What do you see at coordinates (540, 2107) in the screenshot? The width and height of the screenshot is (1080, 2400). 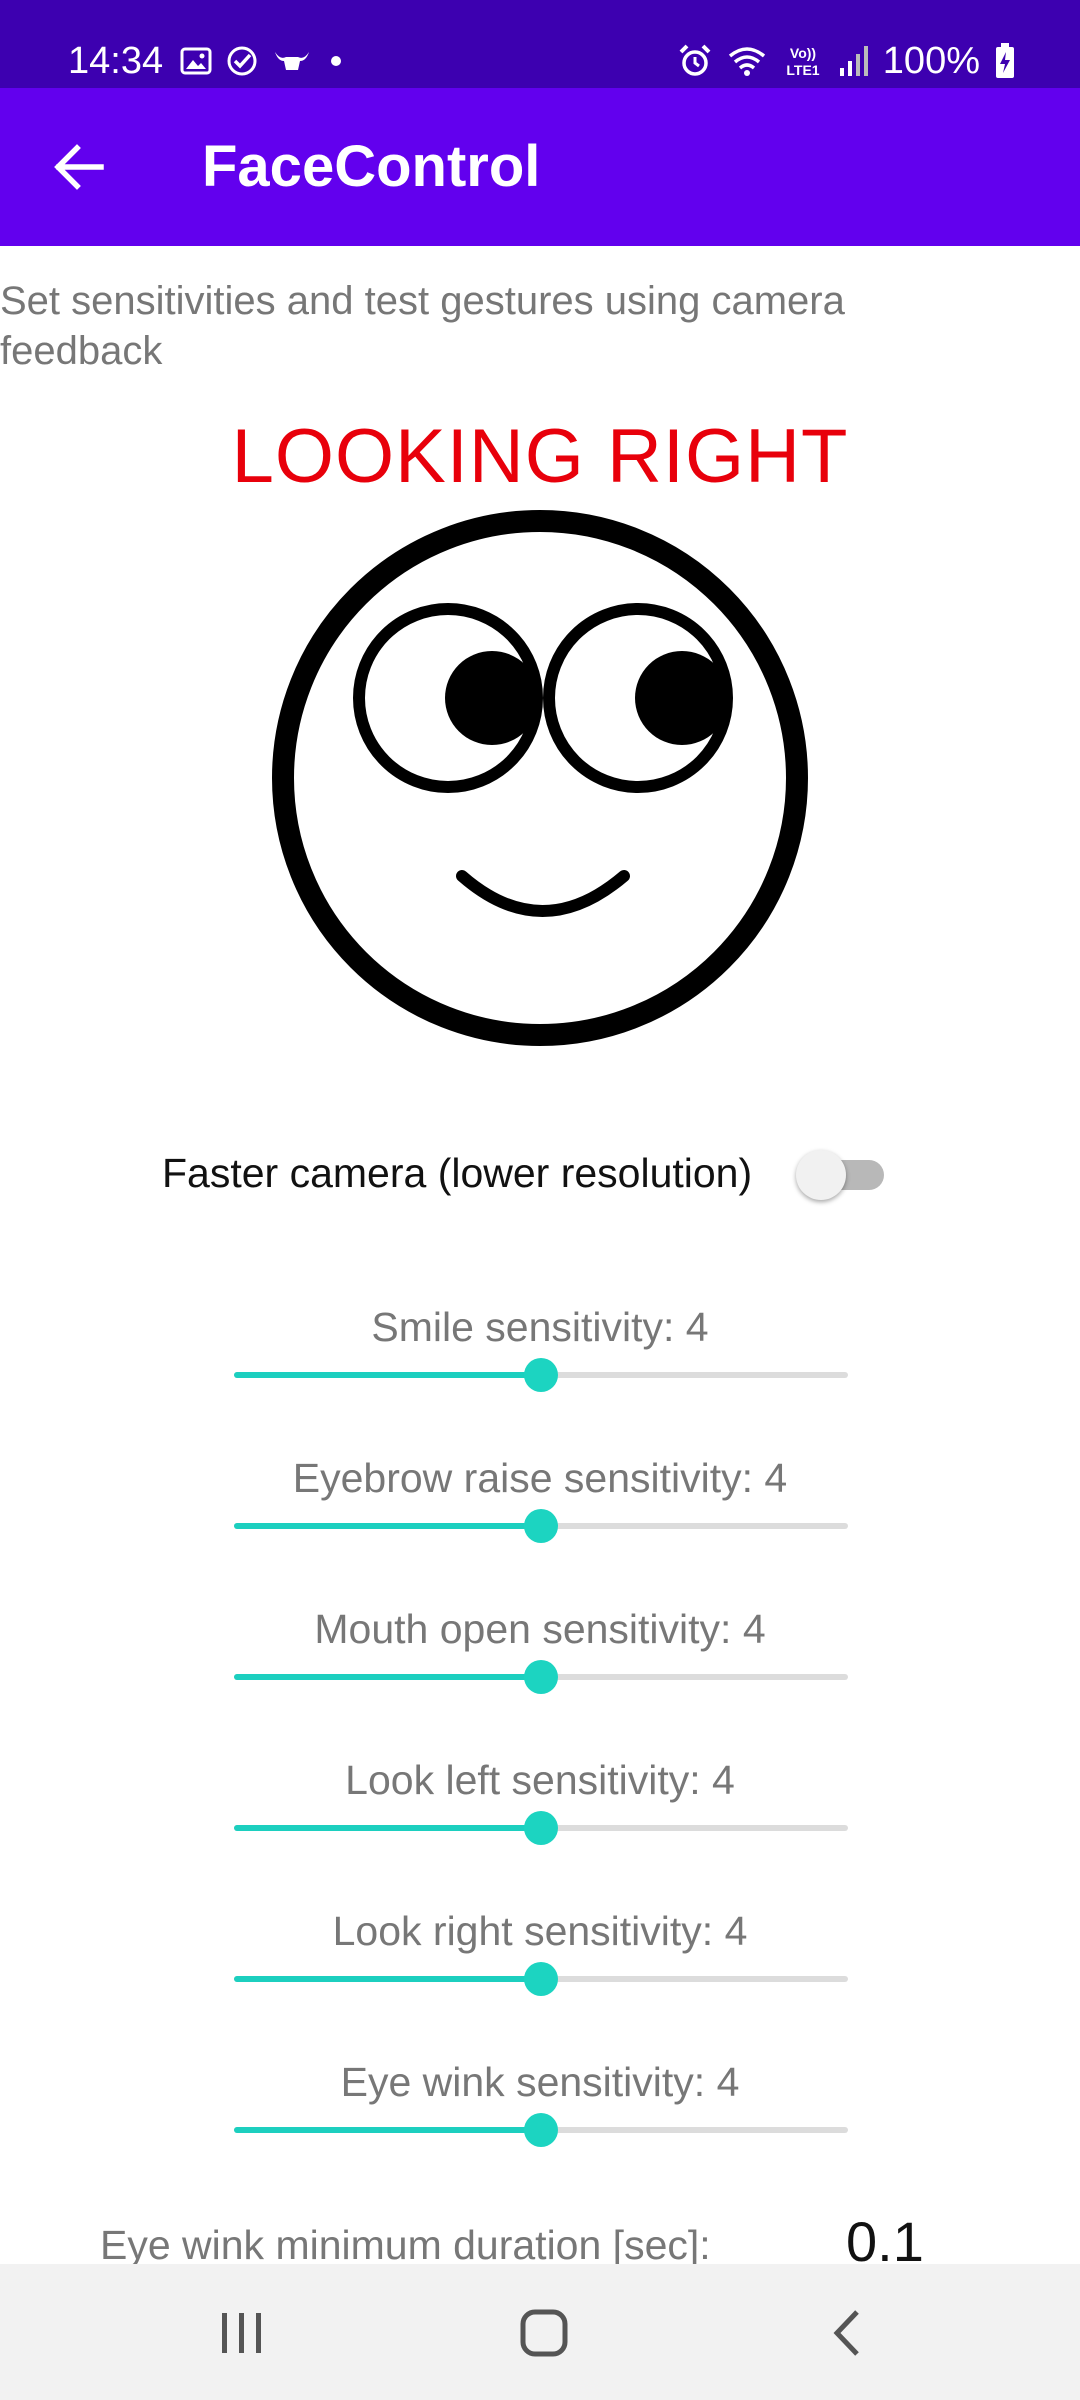 I see `eye-wink-sensitivity-slider-group: Eye wink sensitivity: 4` at bounding box center [540, 2107].